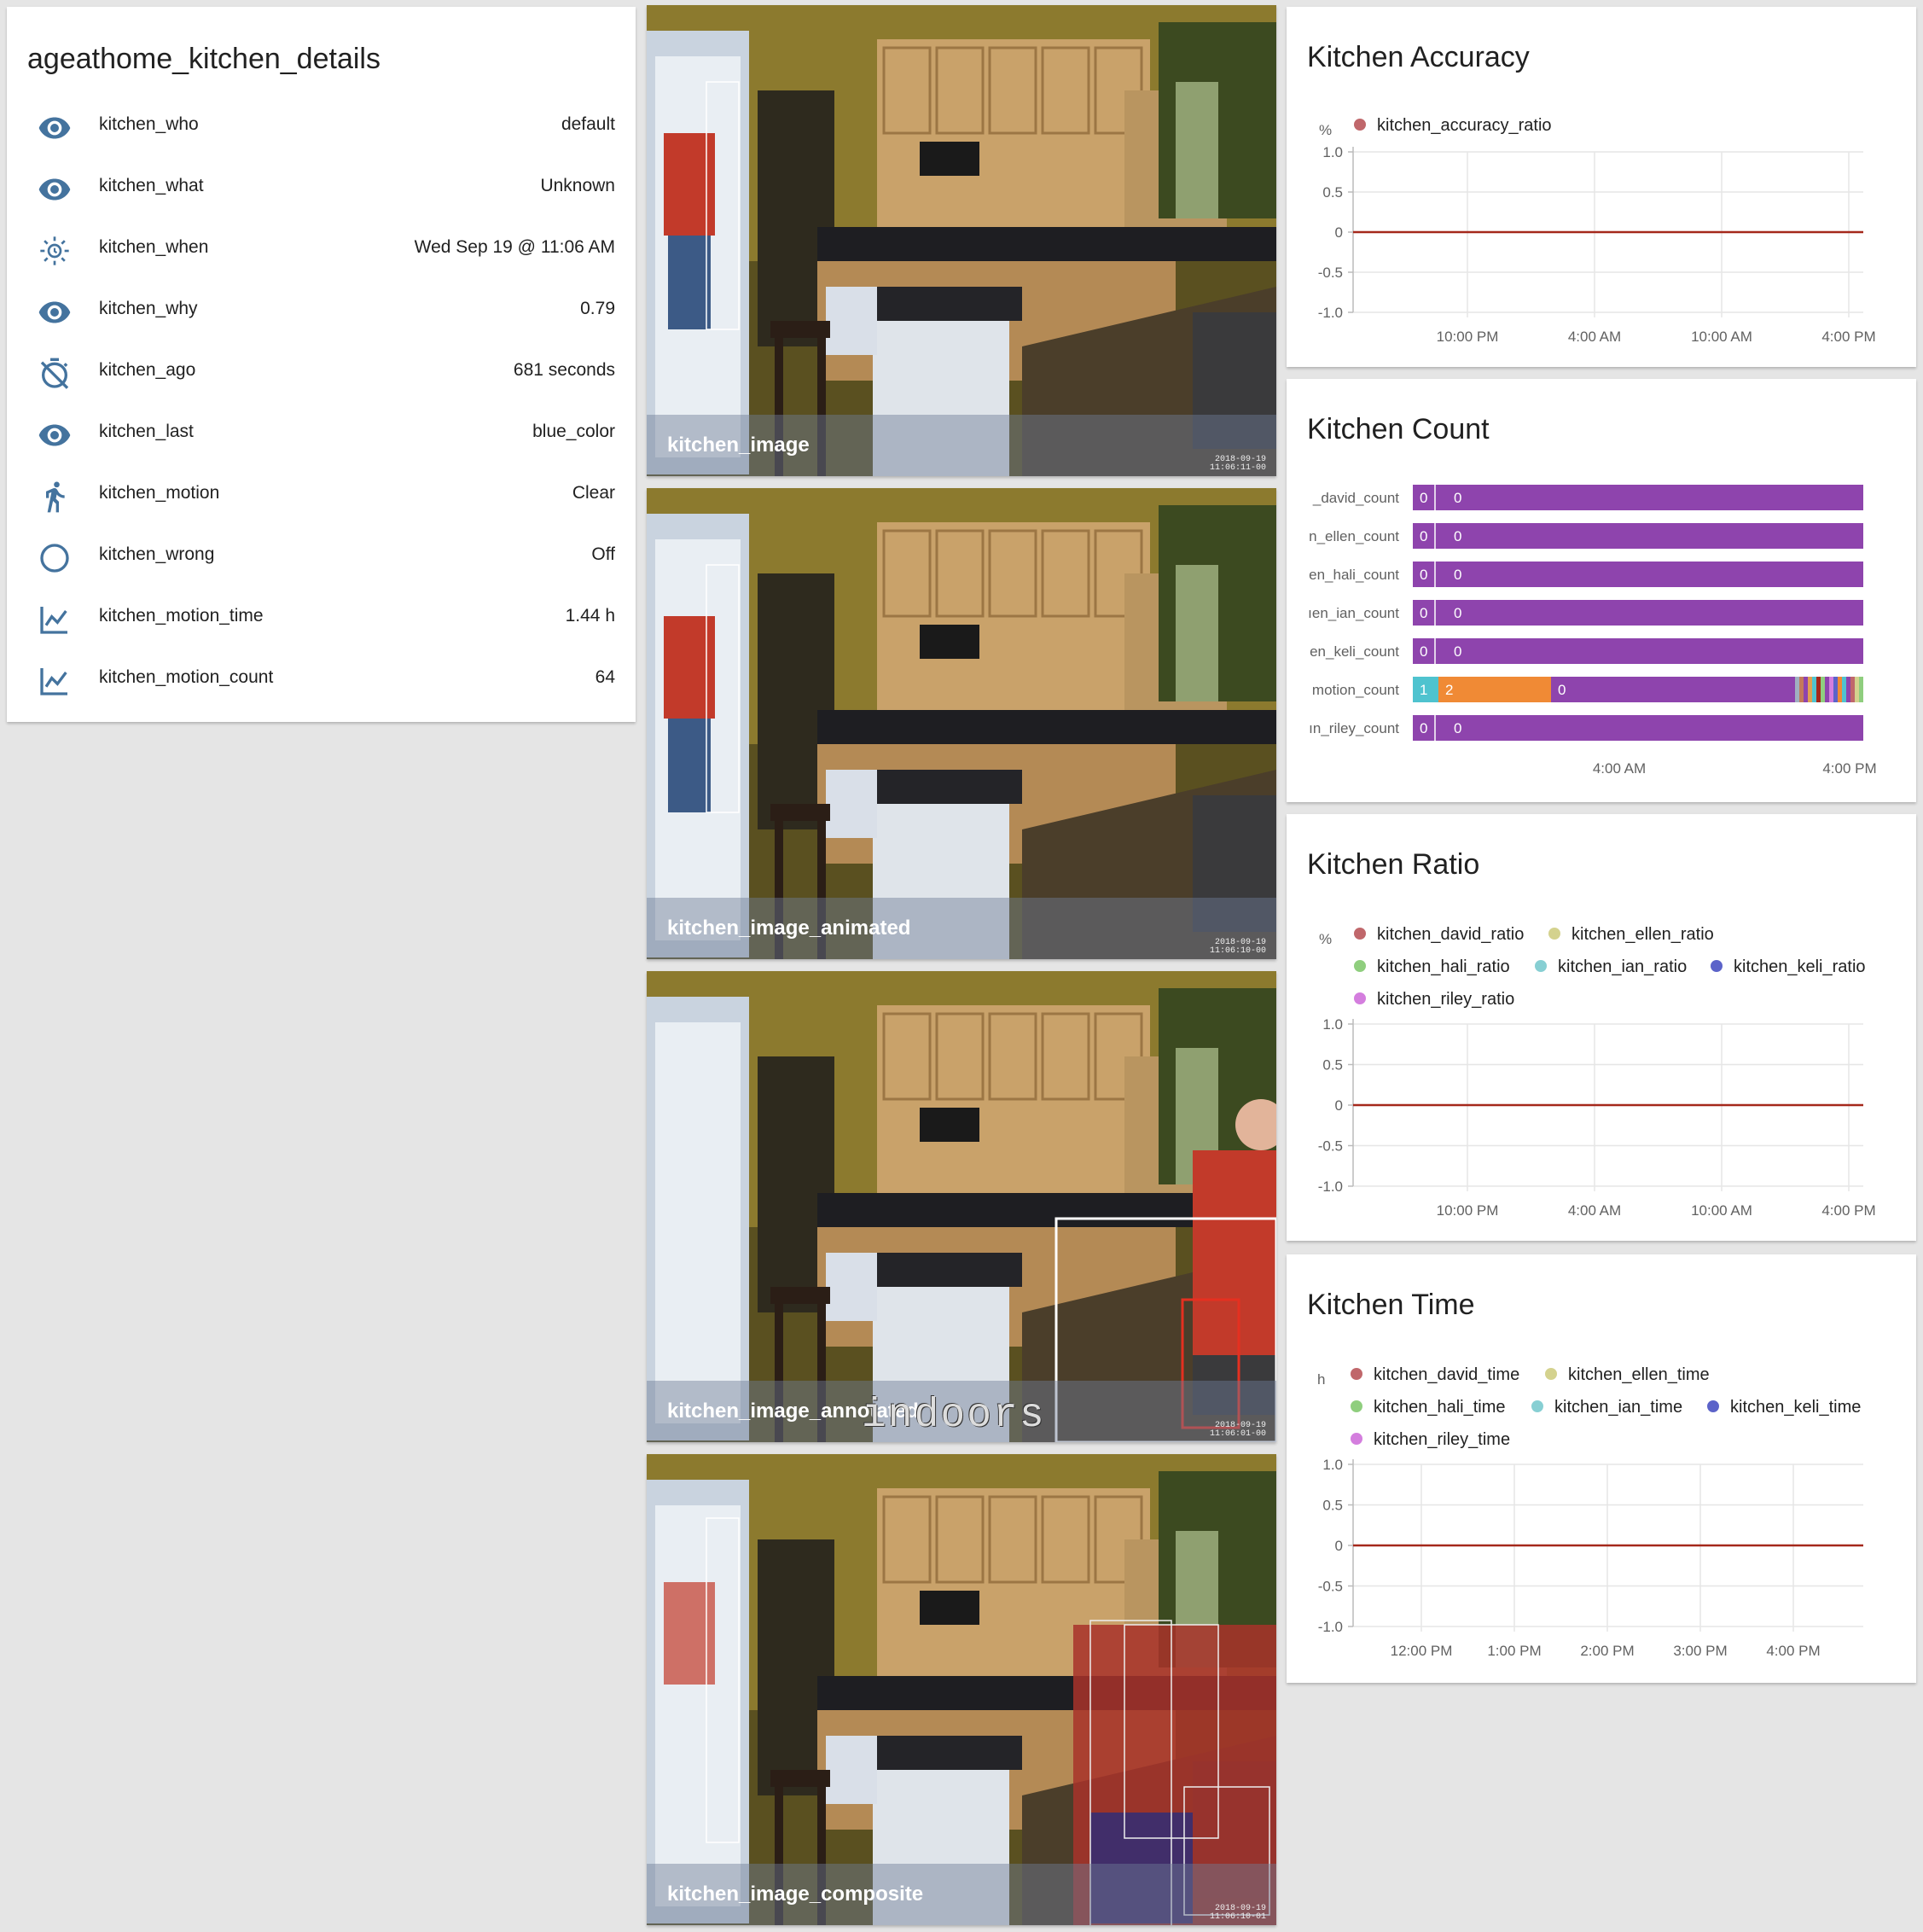 The width and height of the screenshot is (1923, 1932). I want to click on legend-item: kitchen_ian_time, so click(1606, 1407).